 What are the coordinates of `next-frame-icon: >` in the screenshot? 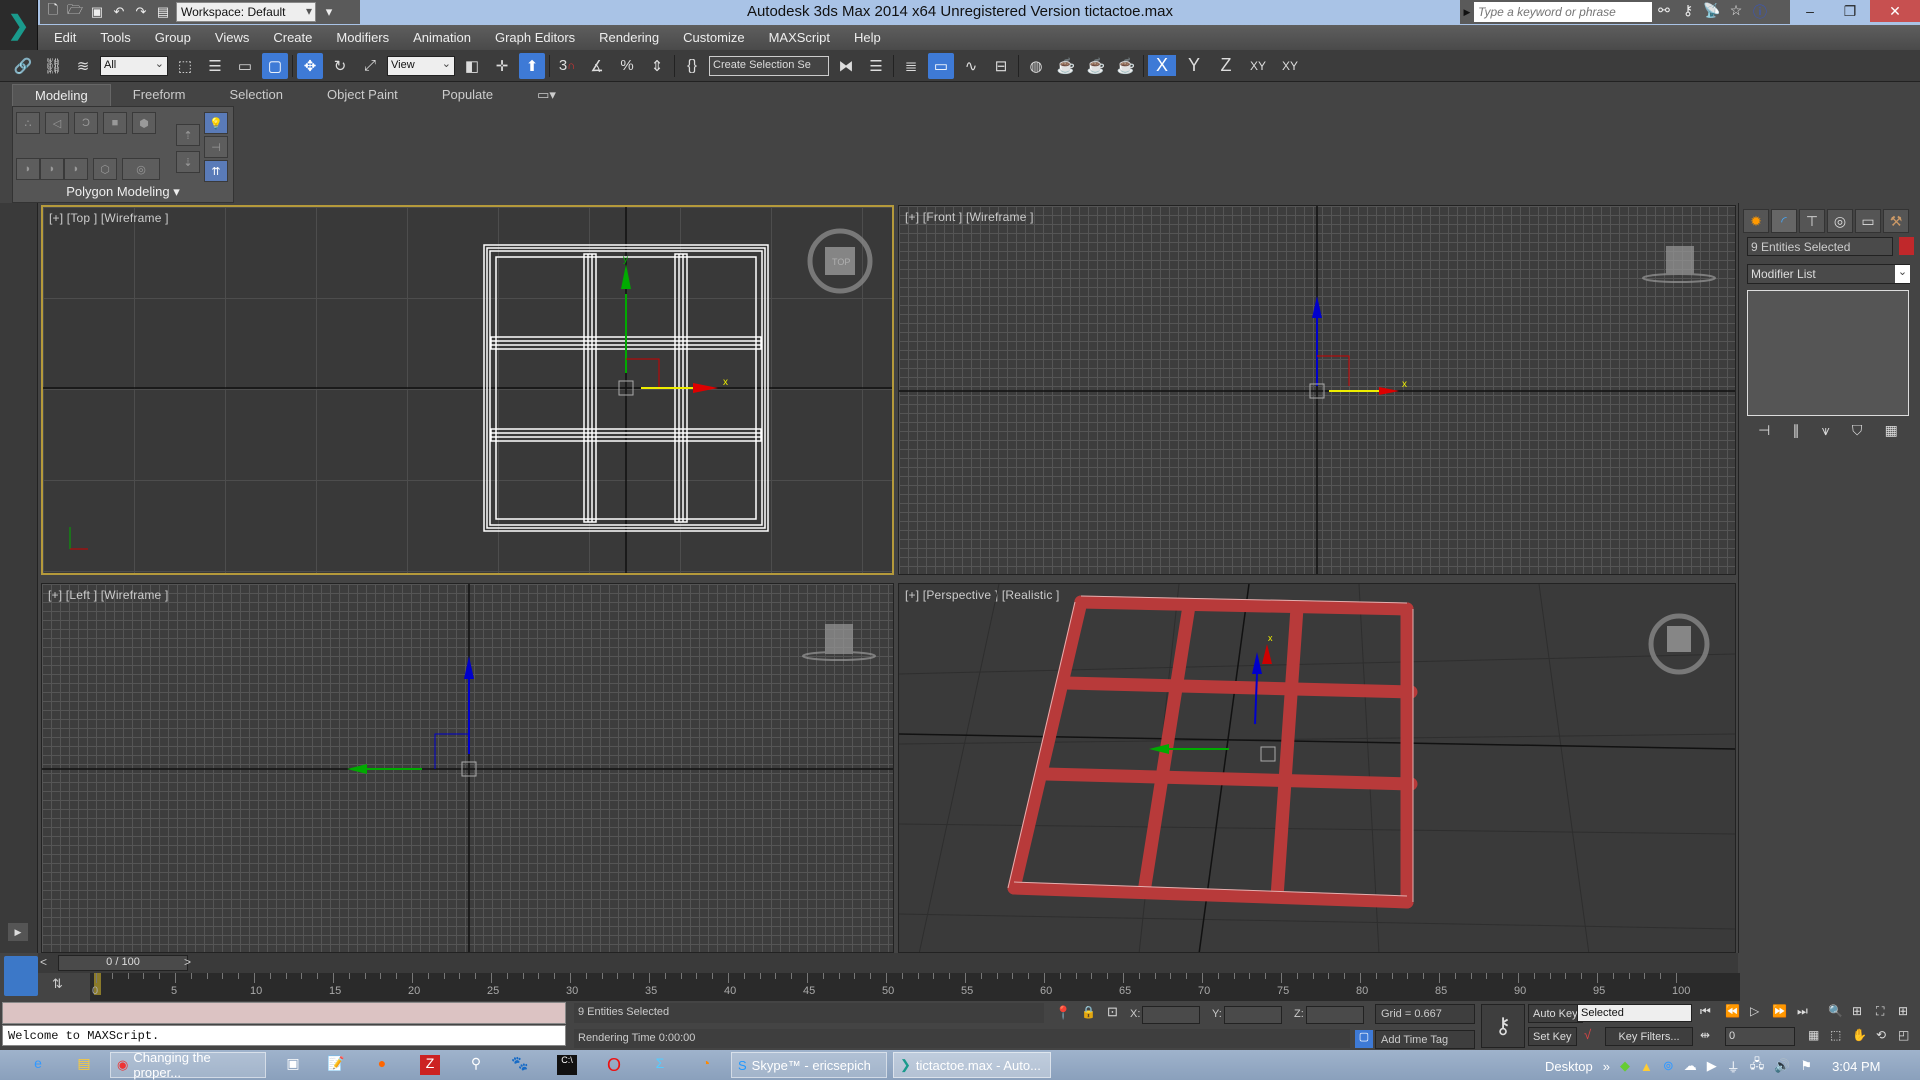 It's located at (187, 962).